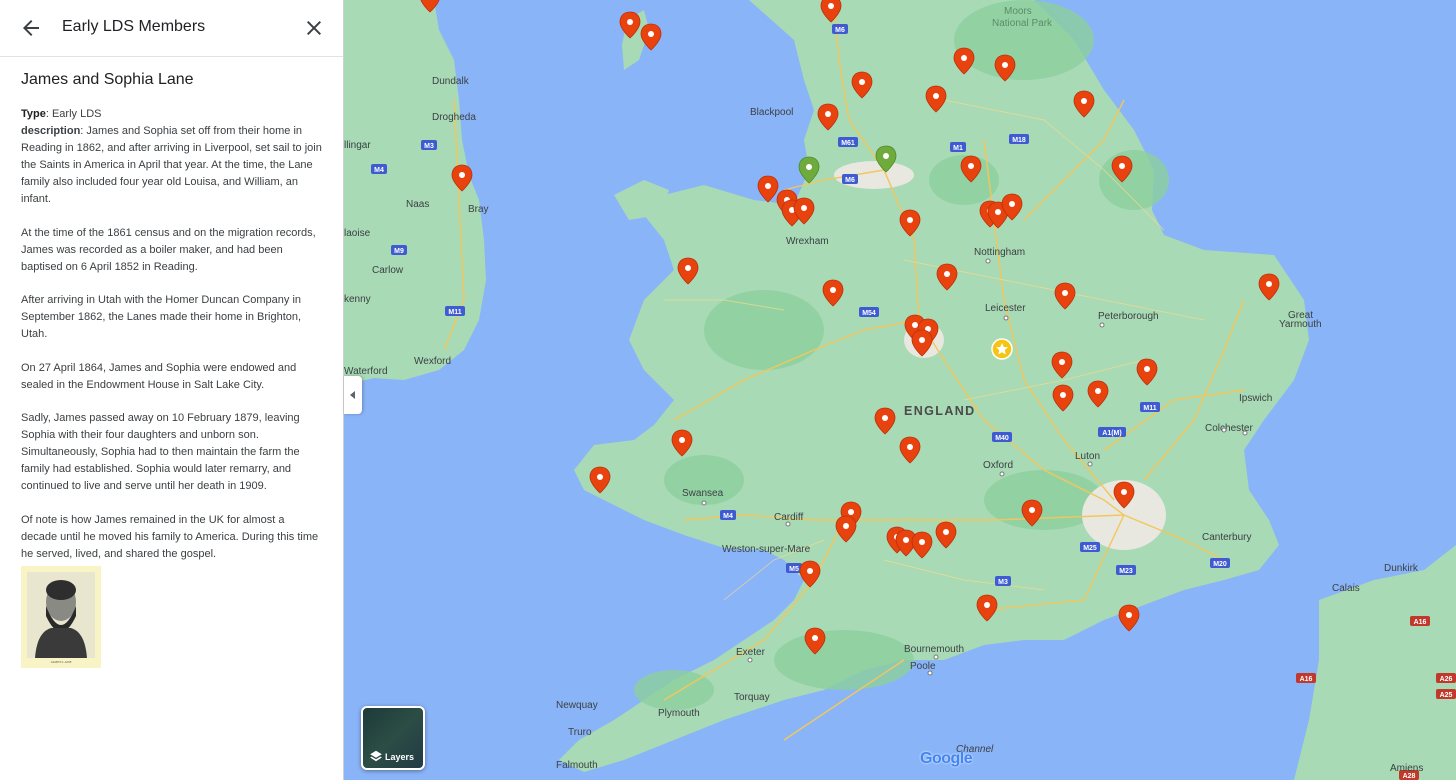 The width and height of the screenshot is (1456, 780). Describe the element at coordinates (376, 756) in the screenshot. I see `layers-icon` at that location.